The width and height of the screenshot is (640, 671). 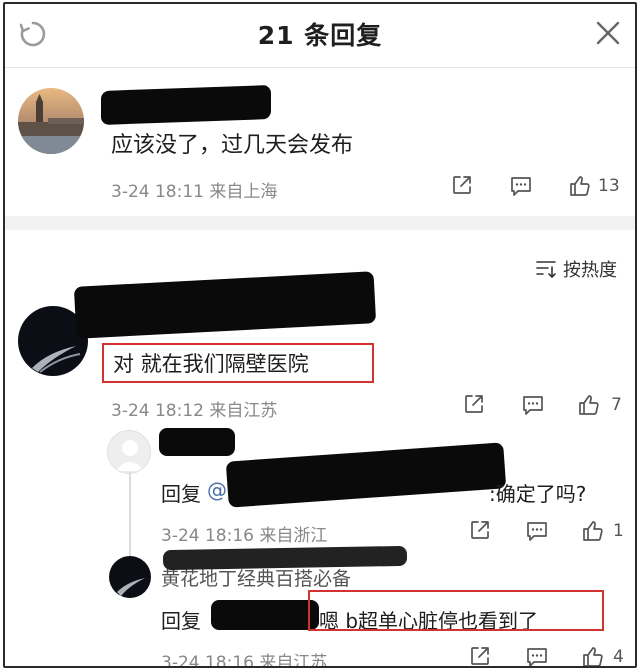 I want to click on sort-icon, so click(x=546, y=269).